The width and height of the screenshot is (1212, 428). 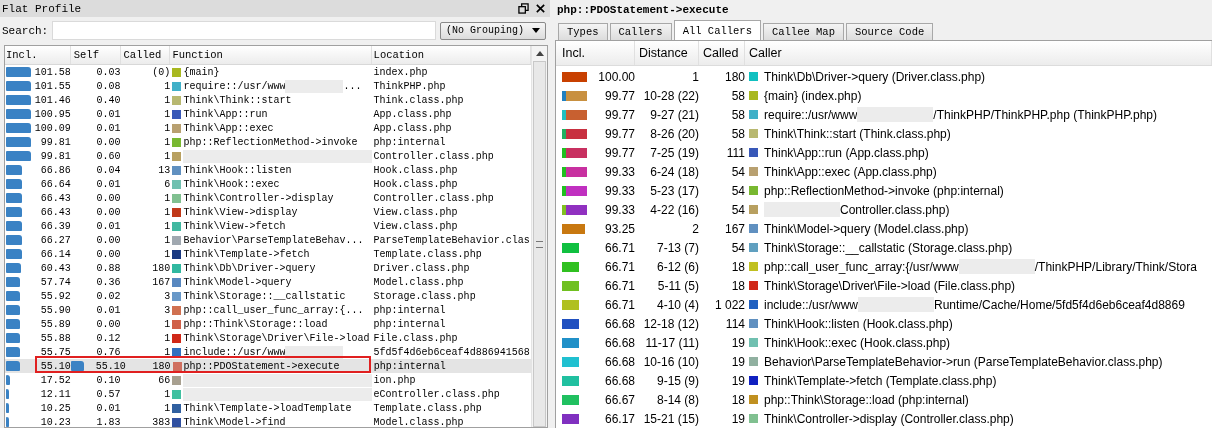 I want to click on table-cell: Think\App::run (App.class.php), so click(x=846, y=152).